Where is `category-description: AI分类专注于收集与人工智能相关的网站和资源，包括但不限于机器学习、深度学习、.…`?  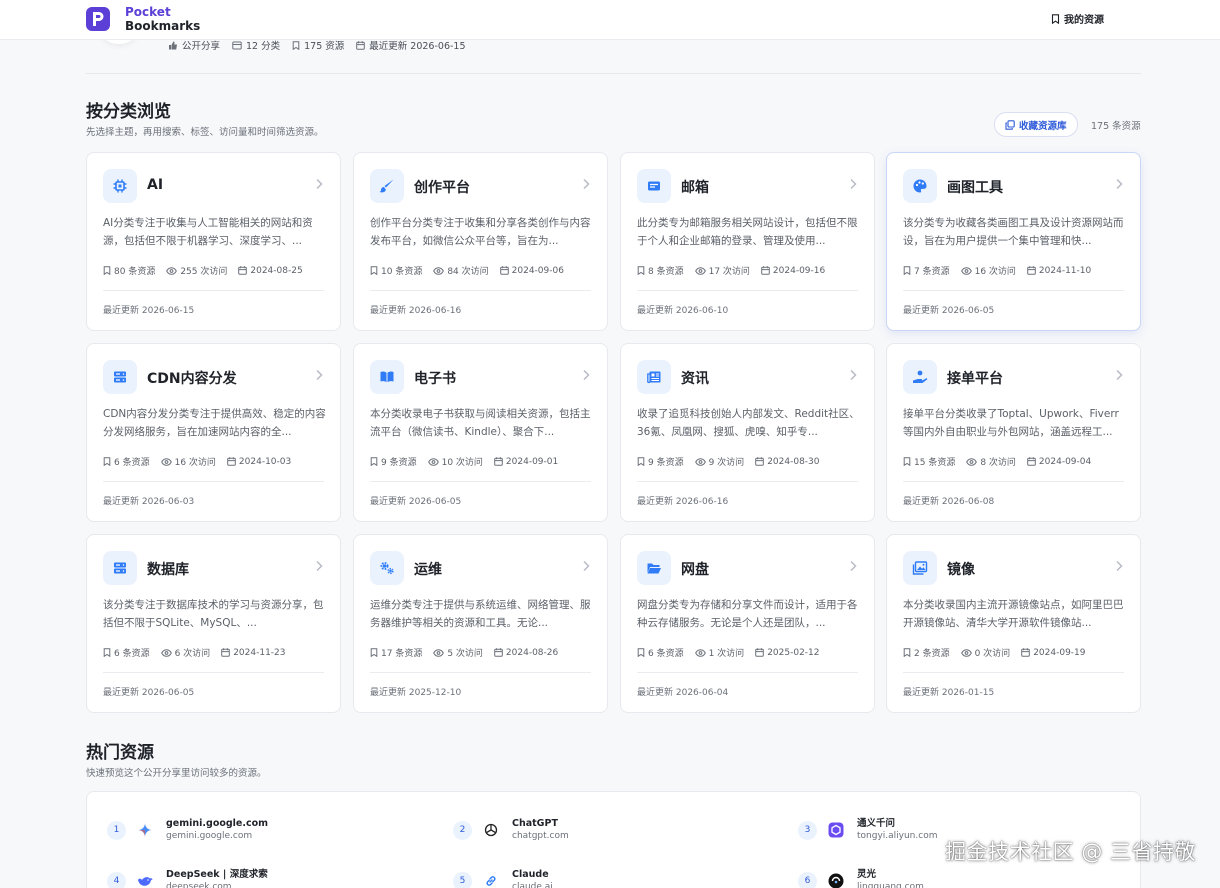
category-description: AI分类专注于收集与人工智能相关的网站和资源，包括但不限于机器学习、深度学习、.… is located at coordinates (208, 232).